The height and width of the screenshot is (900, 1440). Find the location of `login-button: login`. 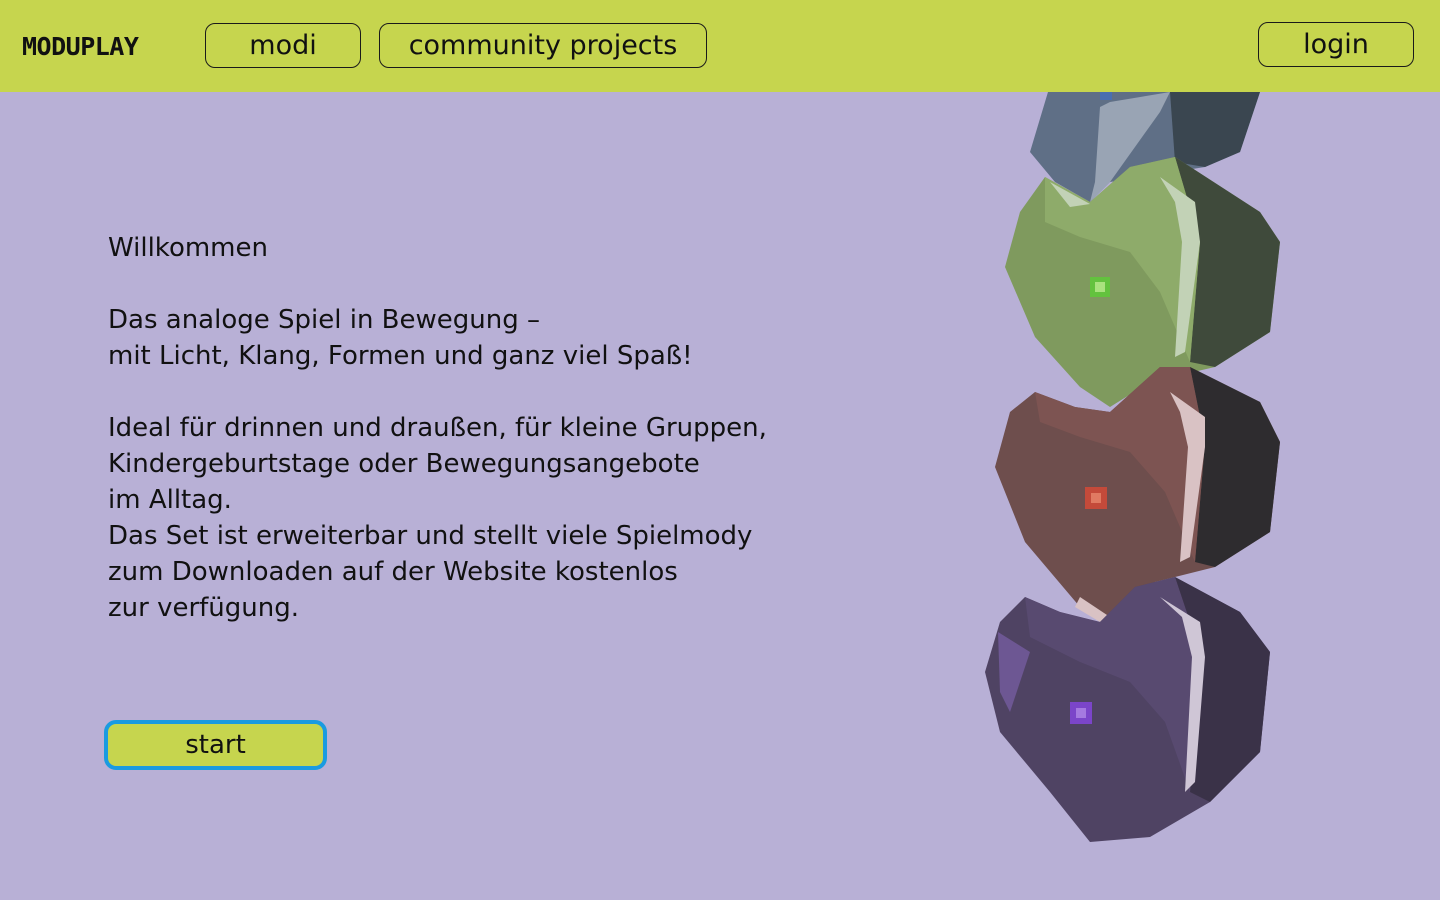

login-button: login is located at coordinates (1336, 44).